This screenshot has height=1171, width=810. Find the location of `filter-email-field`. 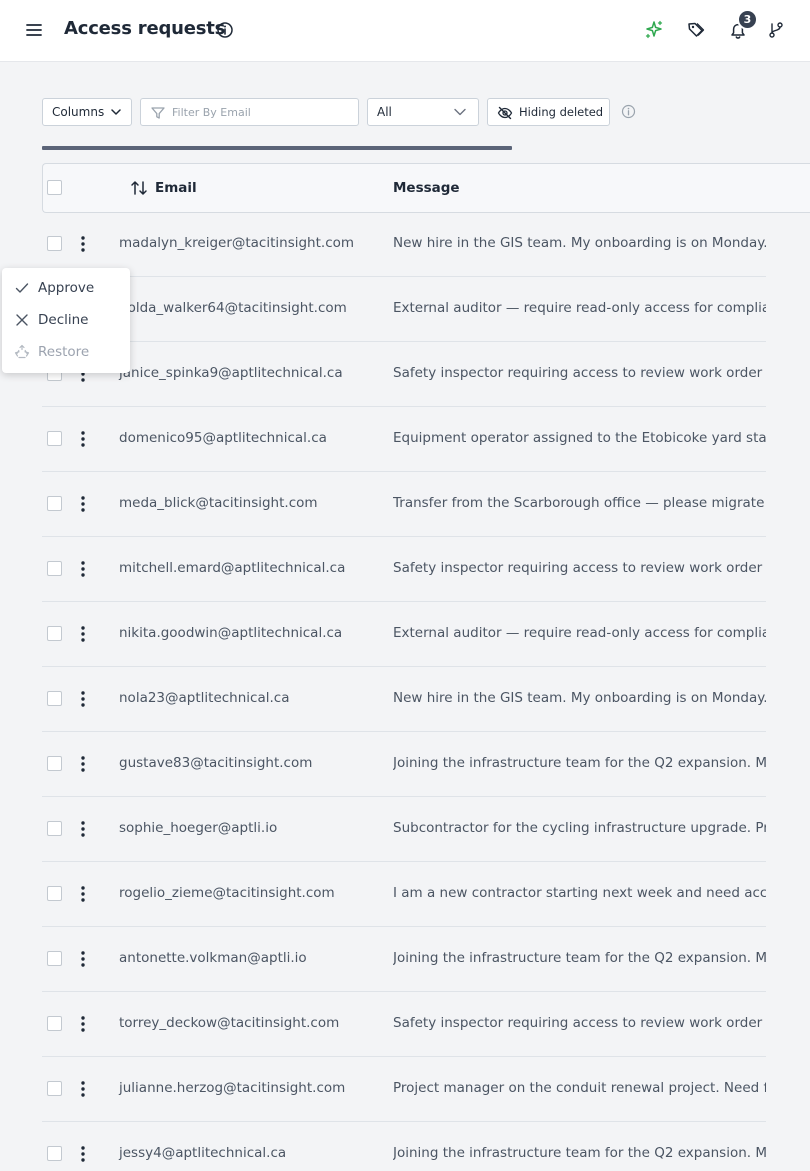

filter-email-field is located at coordinates (249, 112).